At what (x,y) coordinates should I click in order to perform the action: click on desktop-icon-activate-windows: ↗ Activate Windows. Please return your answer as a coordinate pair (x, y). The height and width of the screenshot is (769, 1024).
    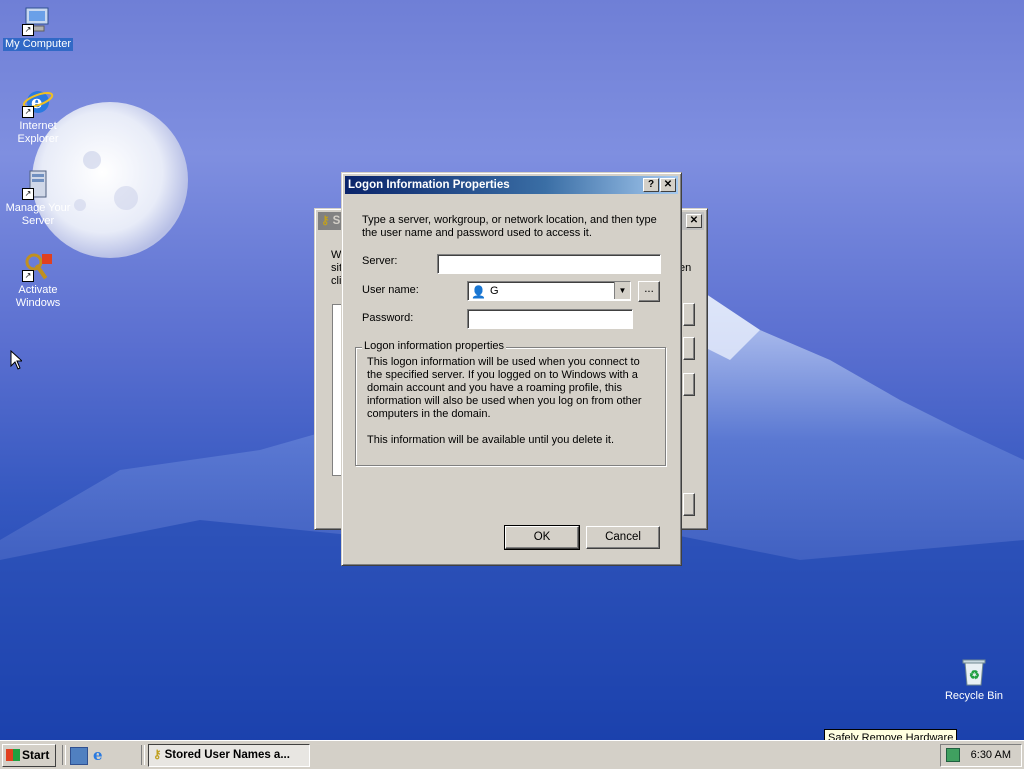
    Looking at the image, I should click on (38, 280).